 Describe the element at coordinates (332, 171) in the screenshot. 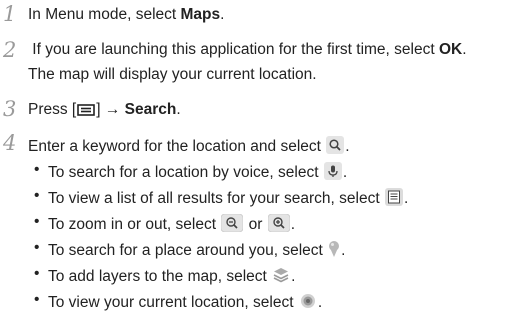

I see `microphone-icon` at that location.